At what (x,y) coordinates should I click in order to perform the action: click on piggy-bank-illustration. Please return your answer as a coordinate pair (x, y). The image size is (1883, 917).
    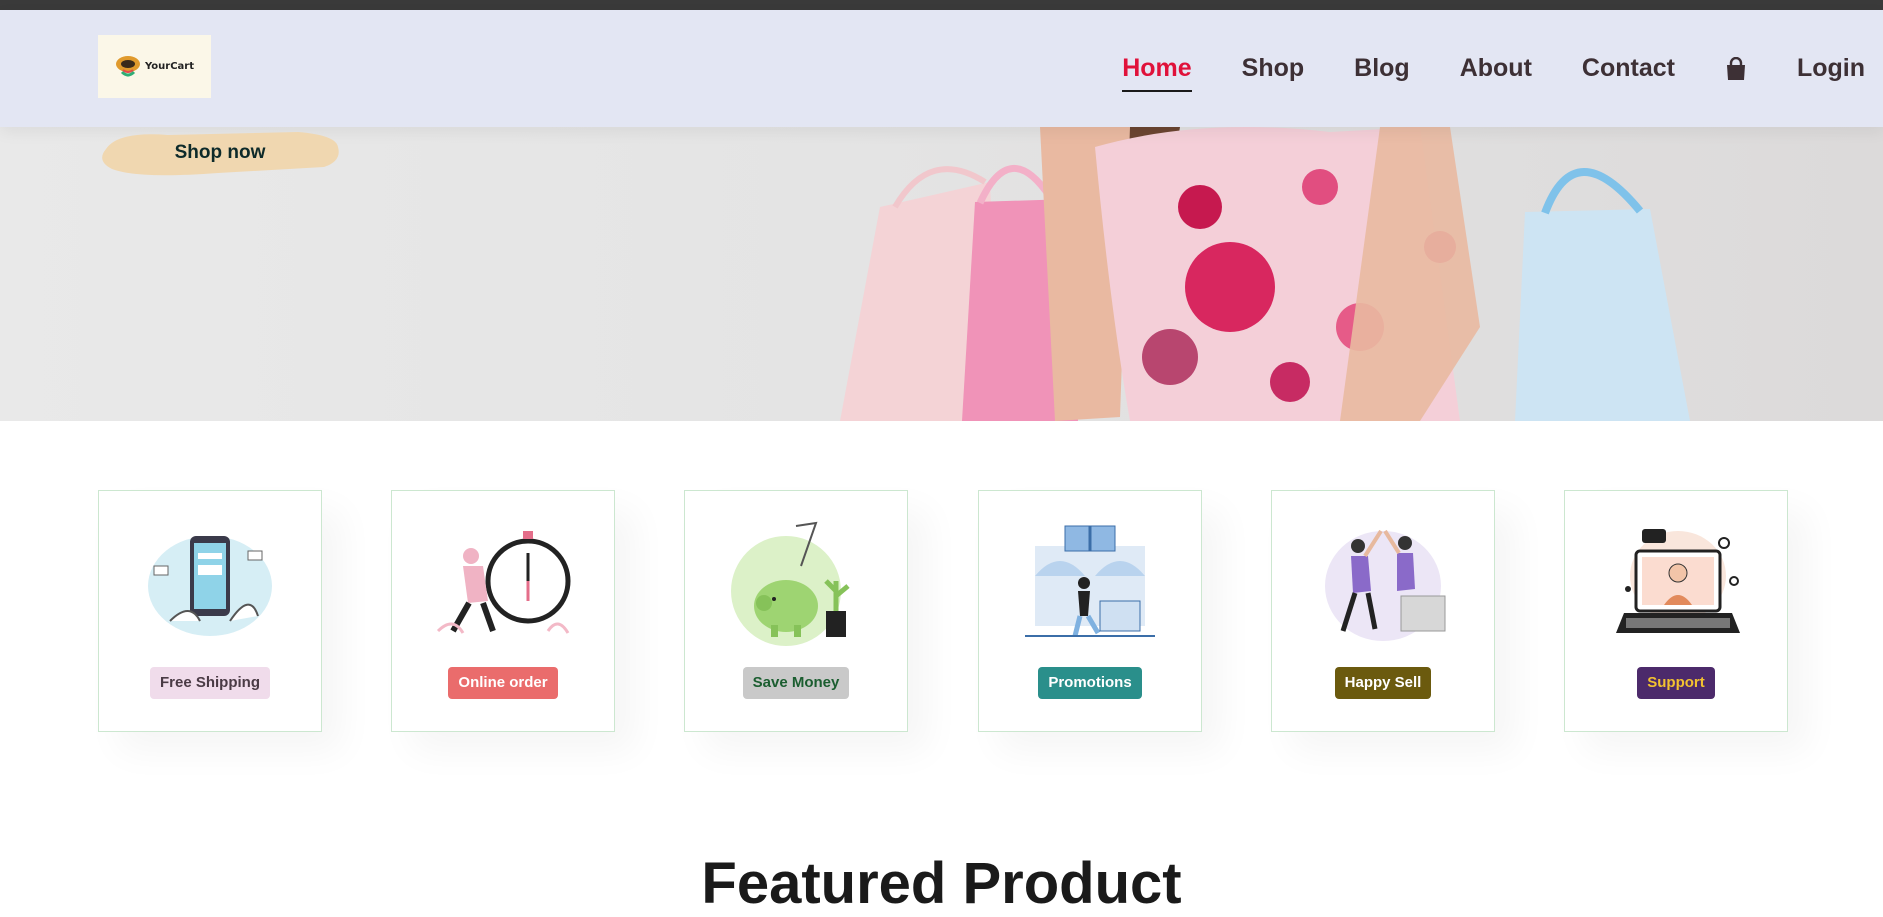
    Looking at the image, I should click on (790, 583).